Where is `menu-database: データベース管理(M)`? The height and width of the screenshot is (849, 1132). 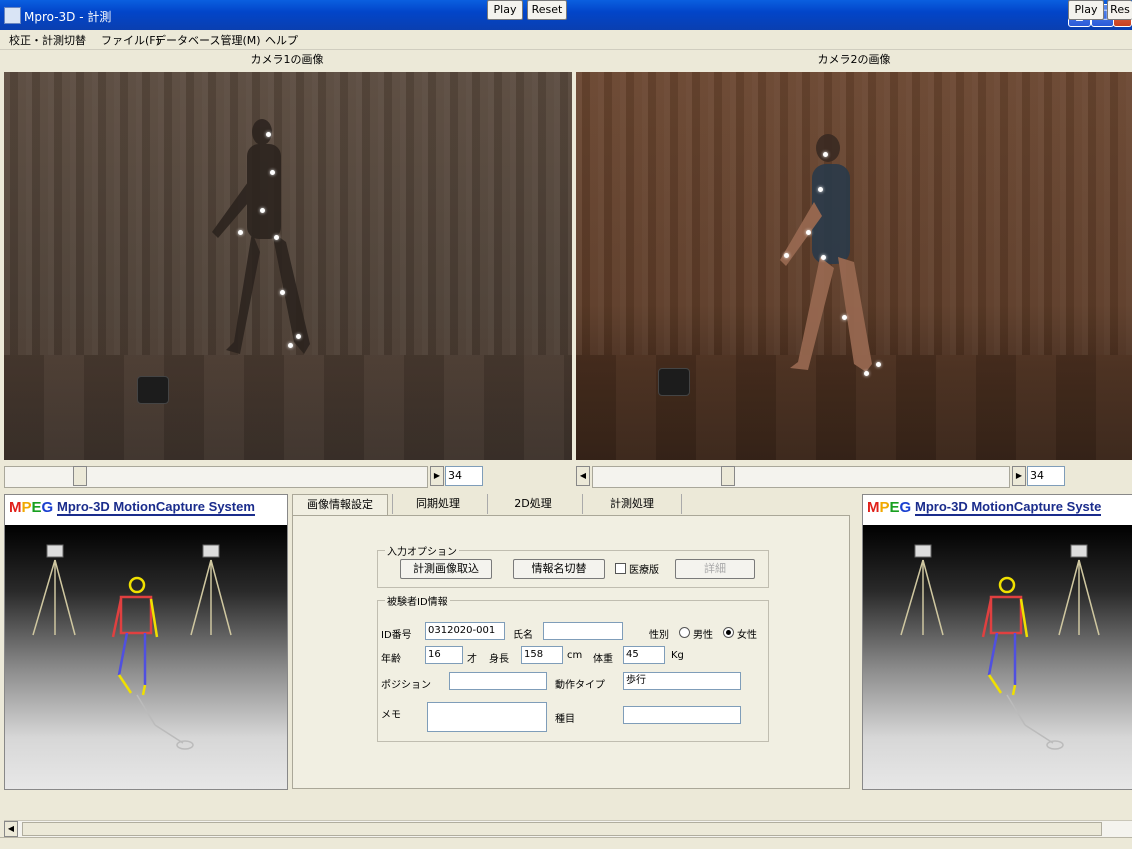
menu-database: データベース管理(M) is located at coordinates (208, 40).